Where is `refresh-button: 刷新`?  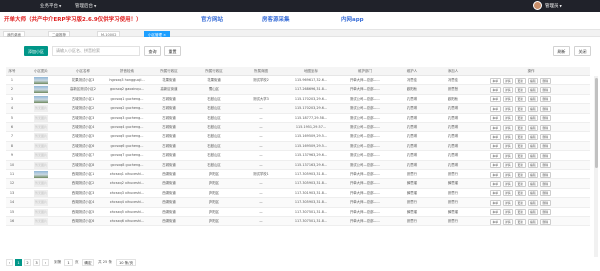 refresh-button: 刷新 is located at coordinates (561, 51).